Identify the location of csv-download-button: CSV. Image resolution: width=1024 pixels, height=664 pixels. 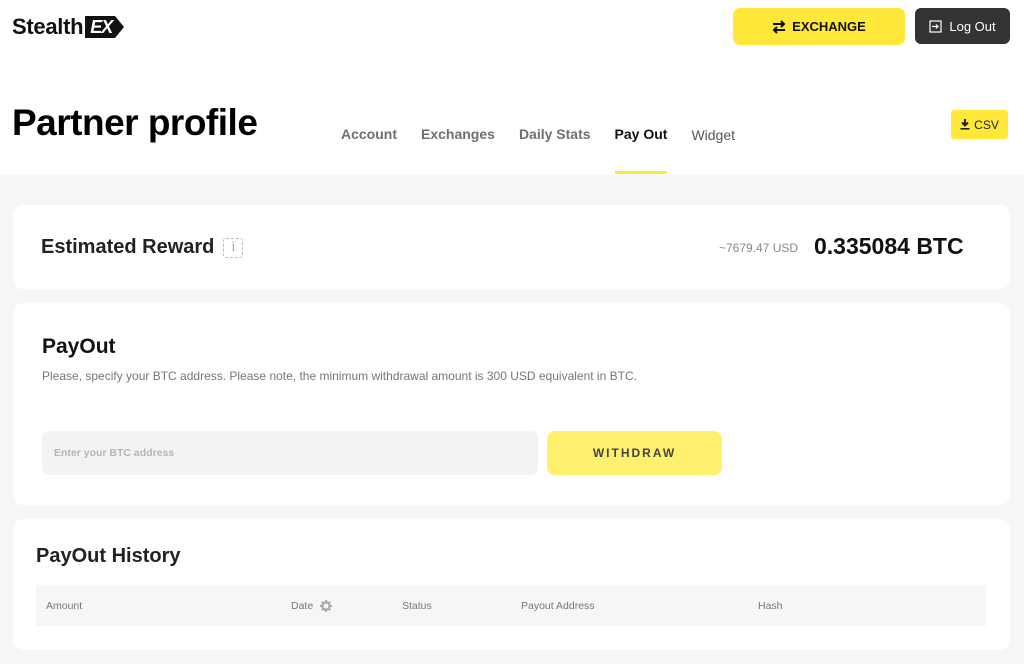
(979, 124).